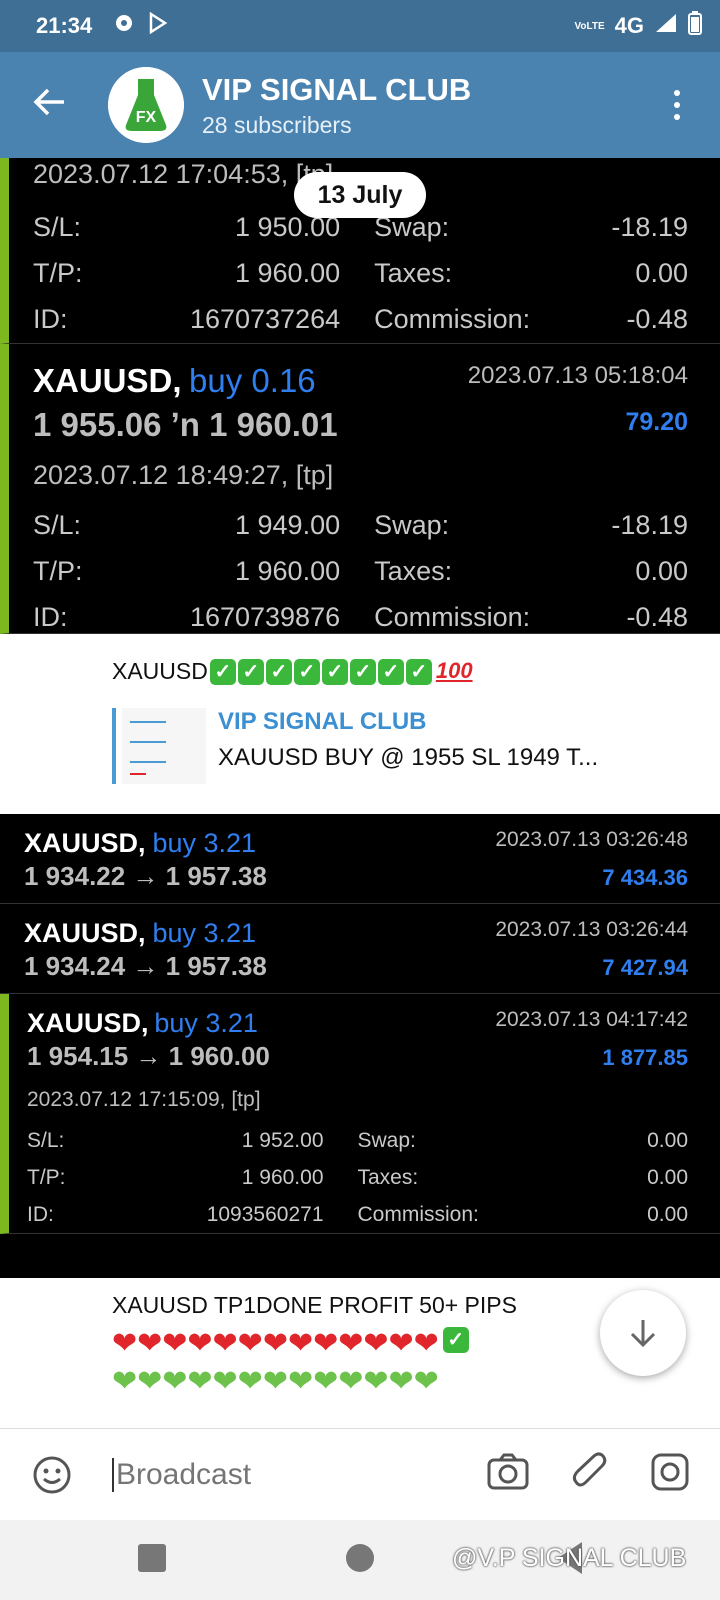 The height and width of the screenshot is (1600, 720). What do you see at coordinates (275, 1381) in the screenshot?
I see `green-heart-icon: ❤❤❤❤❤❤❤❤❤❤❤❤❤` at bounding box center [275, 1381].